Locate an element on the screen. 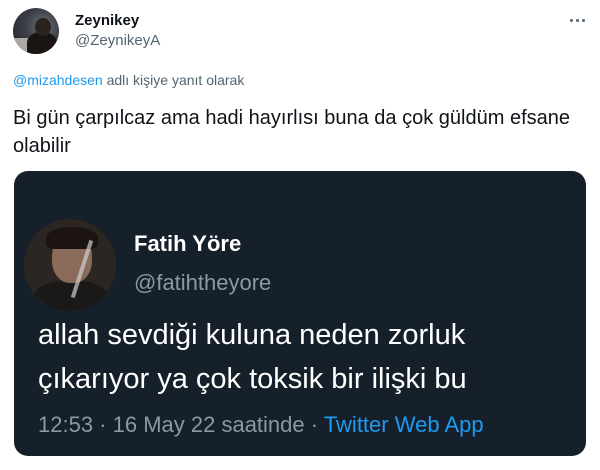  reply-mention-link: @mizahdesen is located at coordinates (58, 80).